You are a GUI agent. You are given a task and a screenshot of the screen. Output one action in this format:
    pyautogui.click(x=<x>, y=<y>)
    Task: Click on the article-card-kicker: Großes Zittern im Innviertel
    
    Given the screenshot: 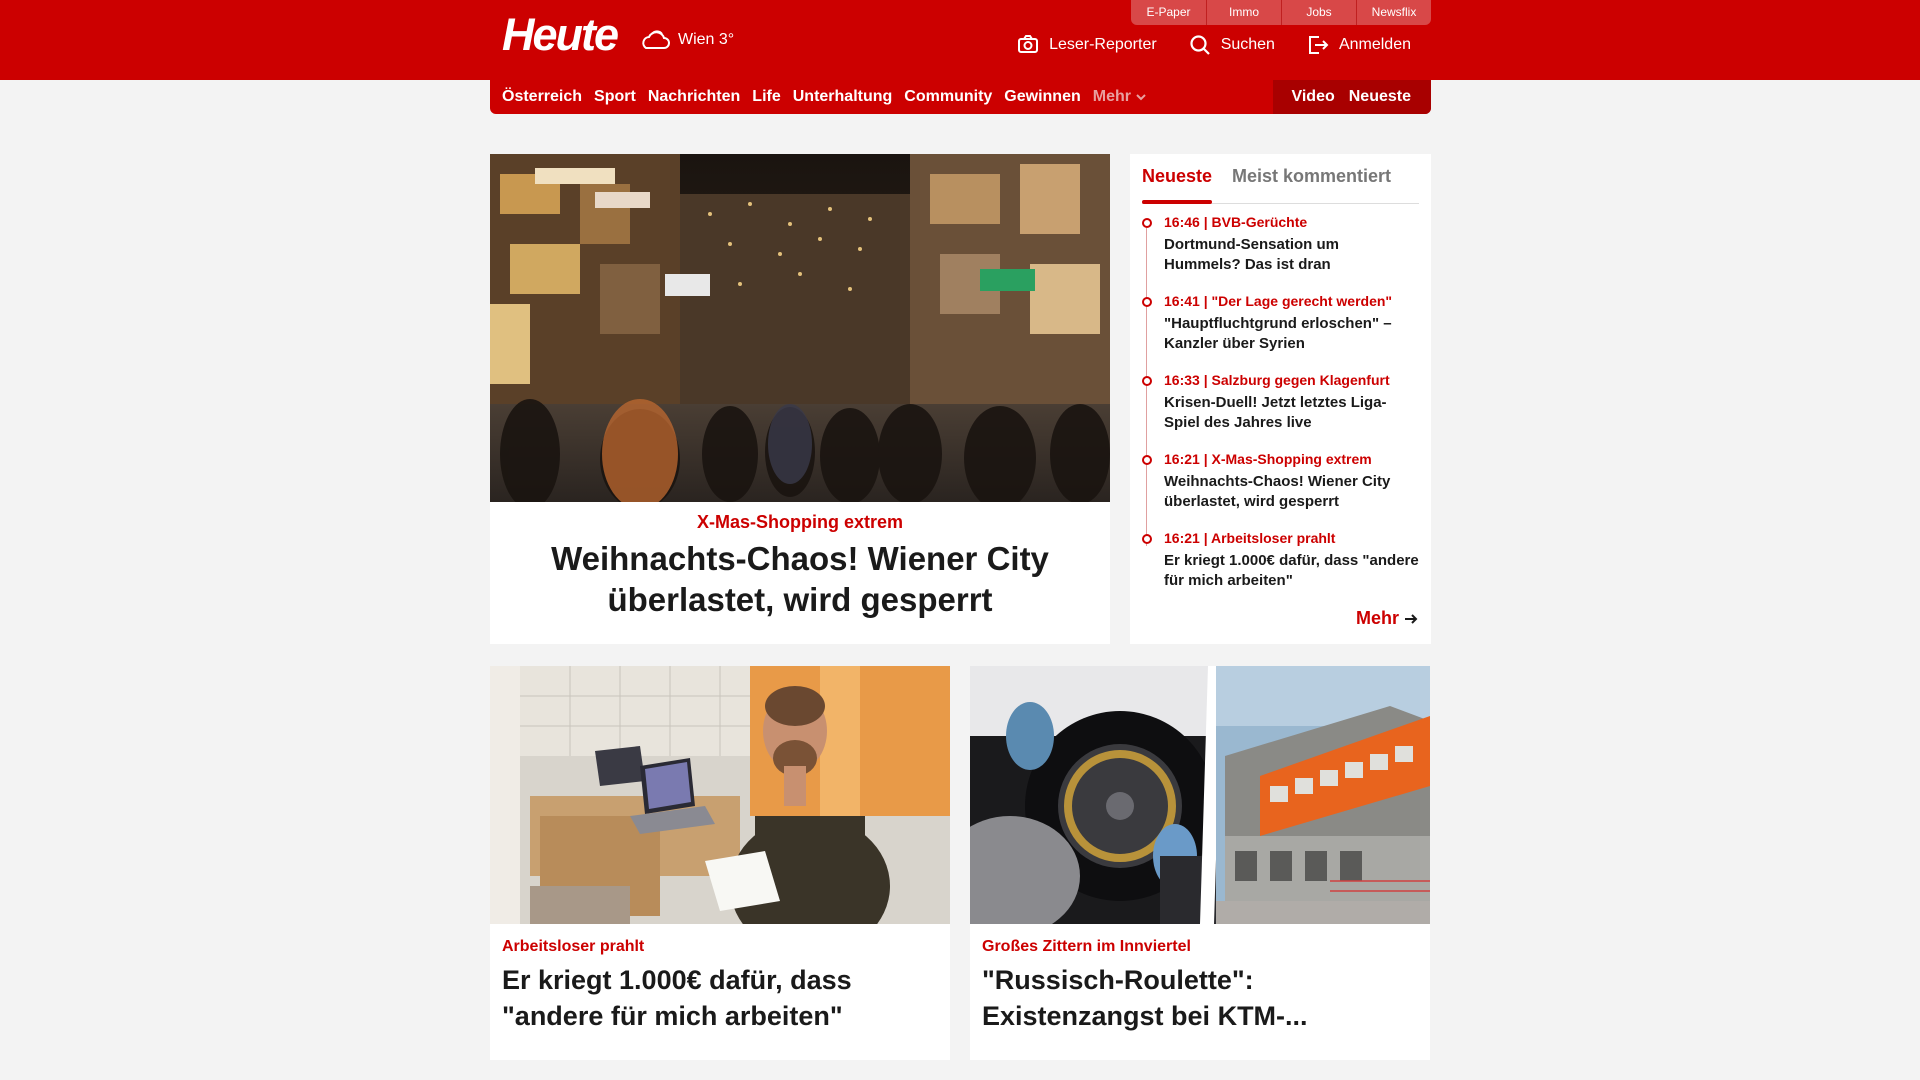 What is the action you would take?
    pyautogui.click(x=1086, y=947)
    